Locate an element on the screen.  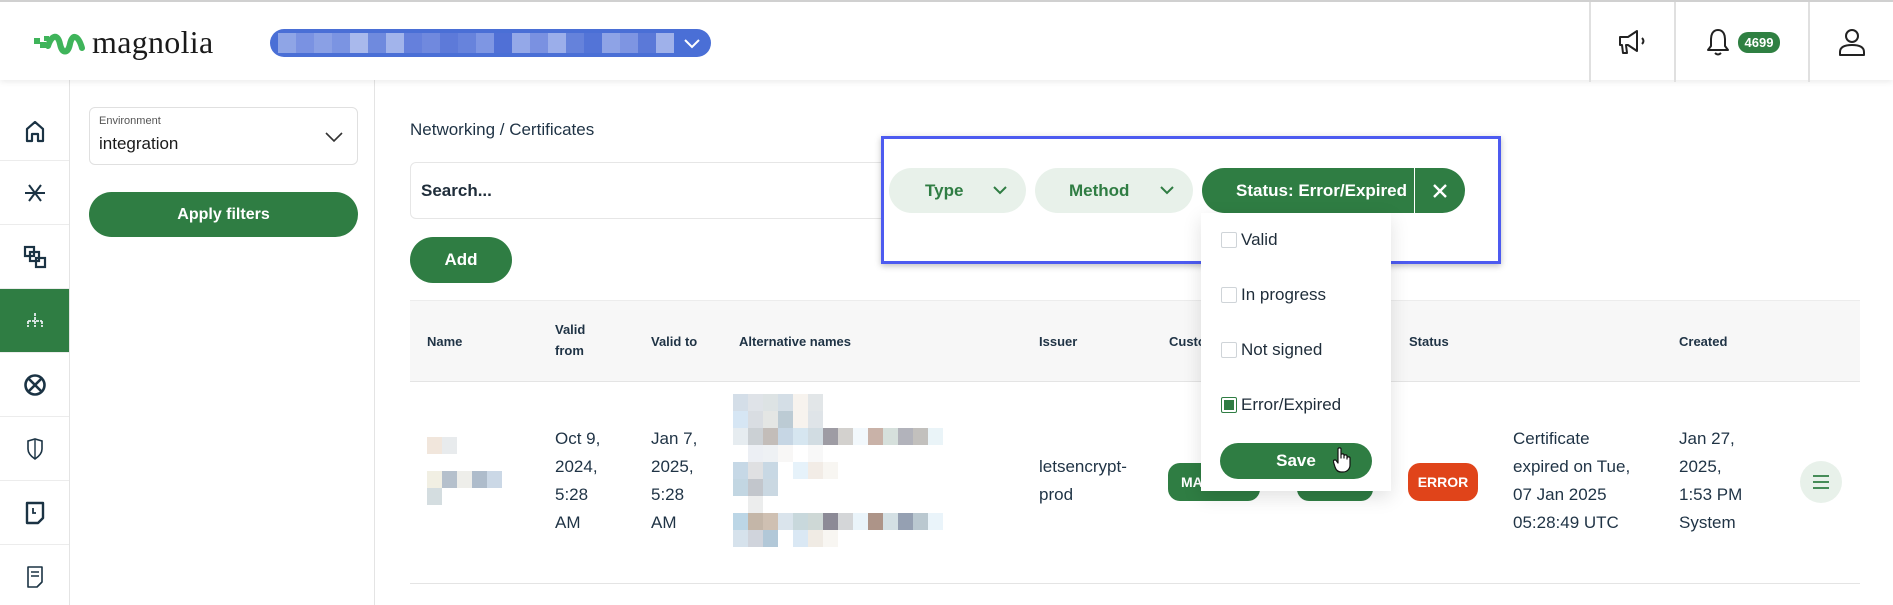
search-input is located at coordinates (650, 190).